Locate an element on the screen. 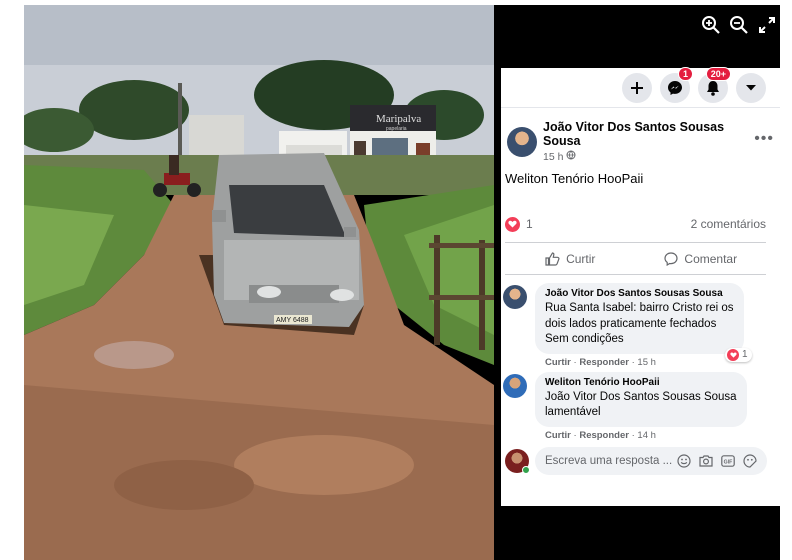 The height and width of the screenshot is (560, 792). comment-line: Sem condições is located at coordinates (584, 339).